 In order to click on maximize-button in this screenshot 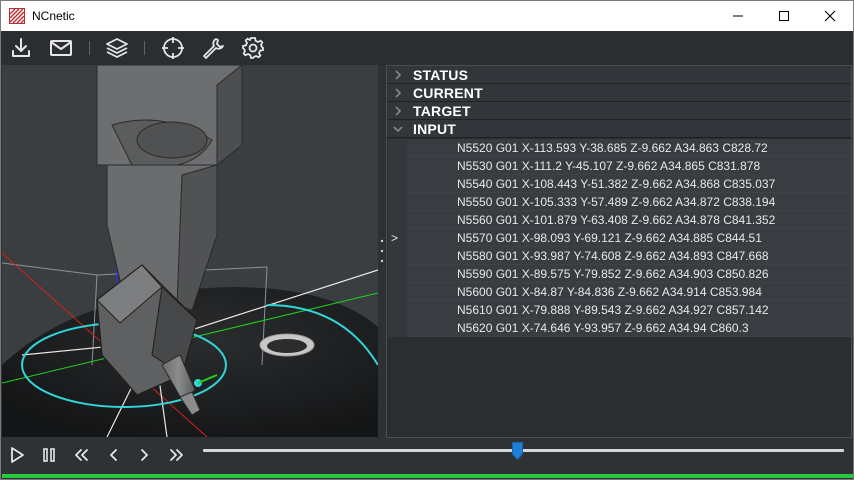, I will do `click(784, 16)`.